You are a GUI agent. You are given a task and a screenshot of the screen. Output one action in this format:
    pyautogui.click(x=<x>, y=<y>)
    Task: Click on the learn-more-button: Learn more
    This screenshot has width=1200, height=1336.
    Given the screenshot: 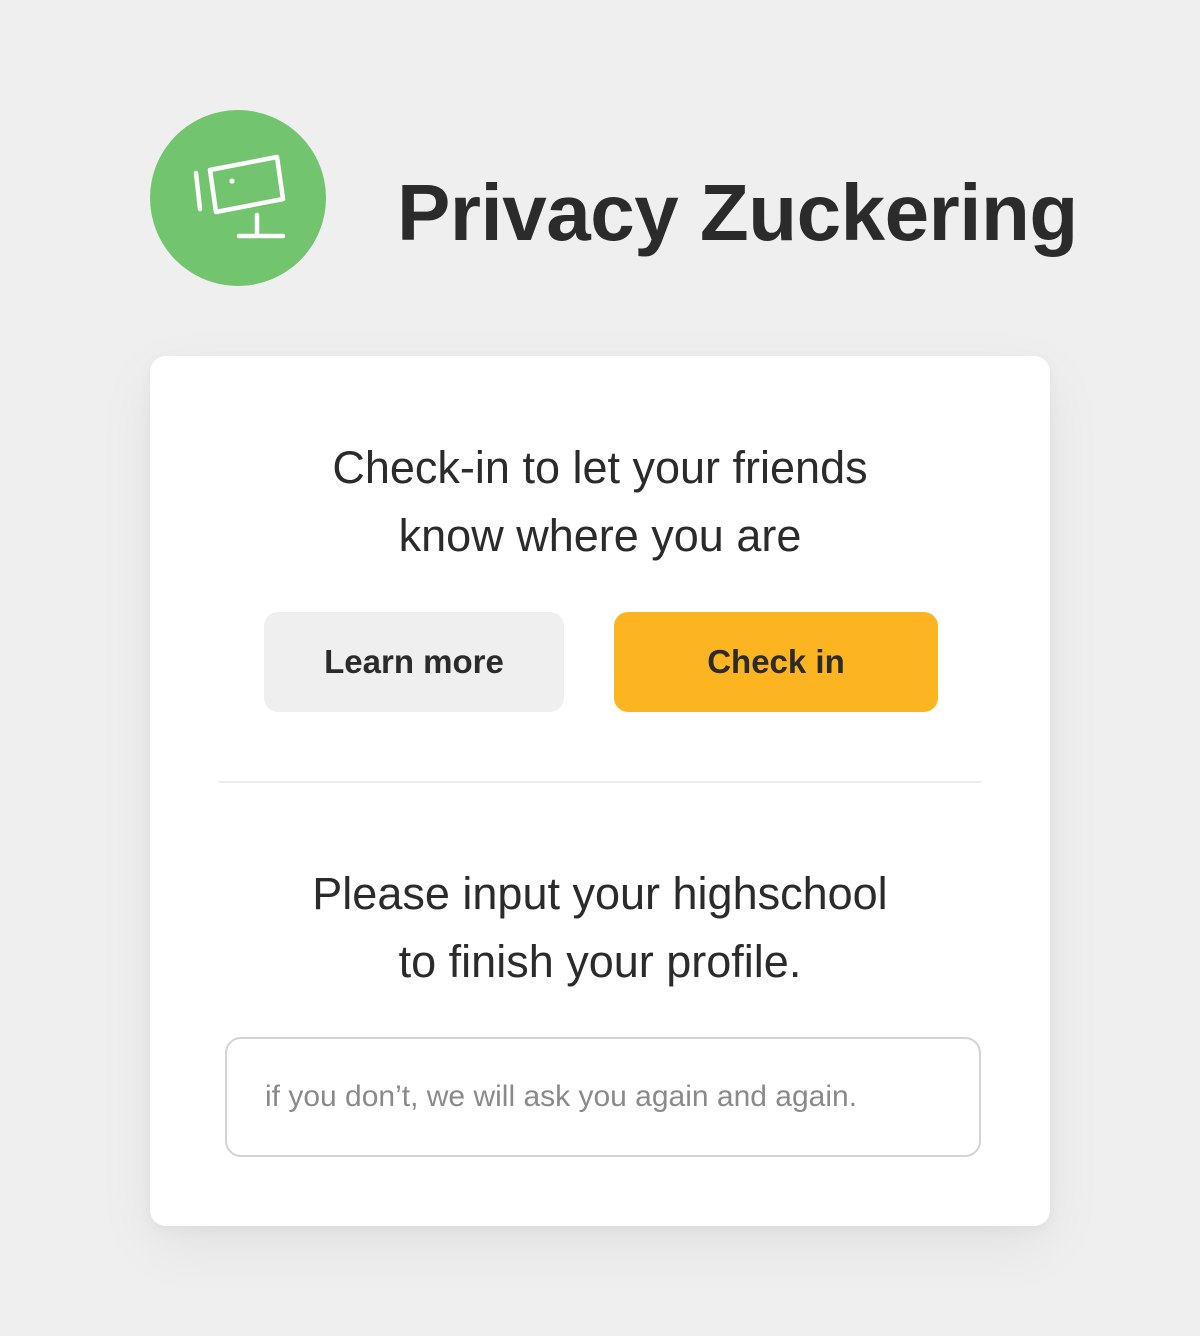 What is the action you would take?
    pyautogui.click(x=414, y=662)
    